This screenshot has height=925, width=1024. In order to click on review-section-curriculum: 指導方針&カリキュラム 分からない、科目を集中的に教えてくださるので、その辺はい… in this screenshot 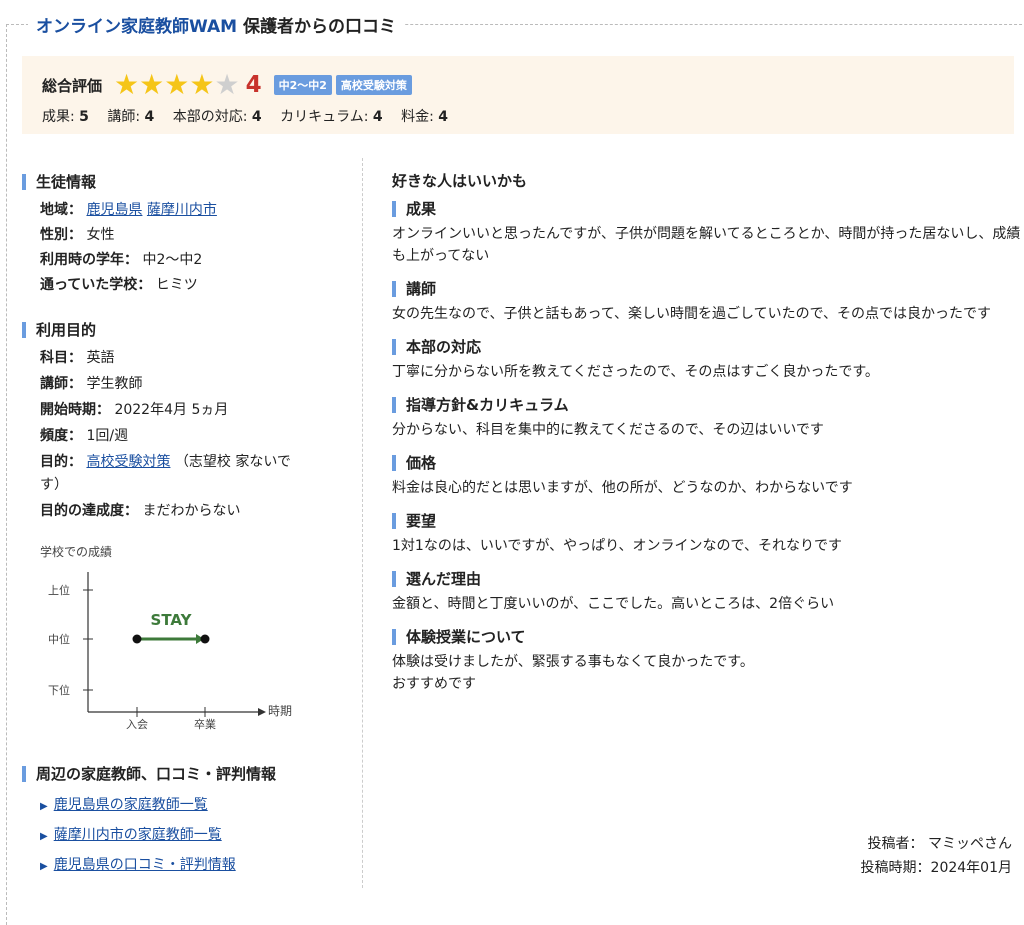, I will do `click(707, 419)`.